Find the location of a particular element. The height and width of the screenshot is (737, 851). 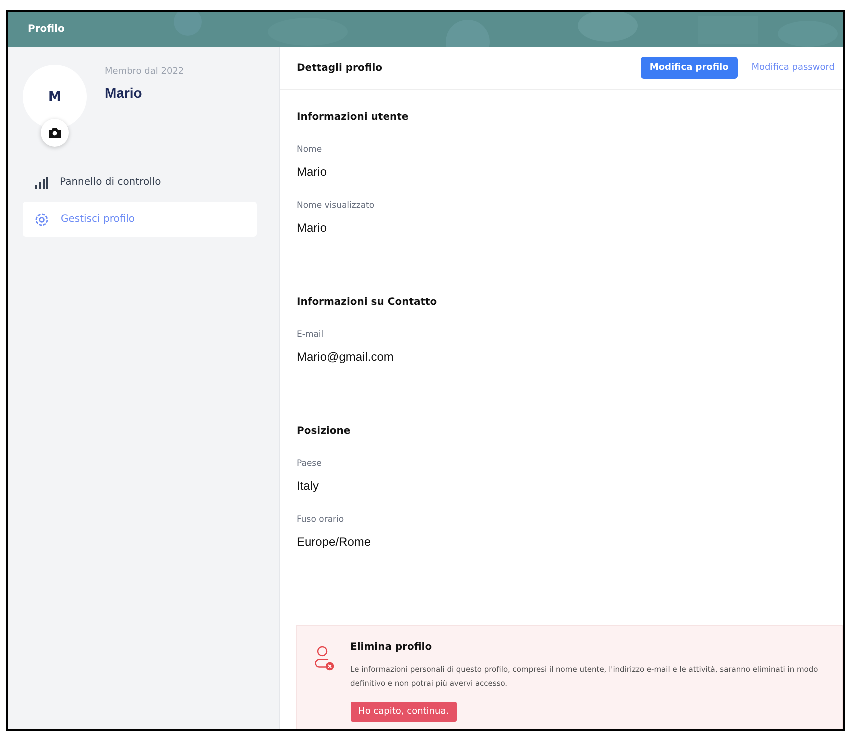

field-label: Nome is located at coordinates (310, 150).